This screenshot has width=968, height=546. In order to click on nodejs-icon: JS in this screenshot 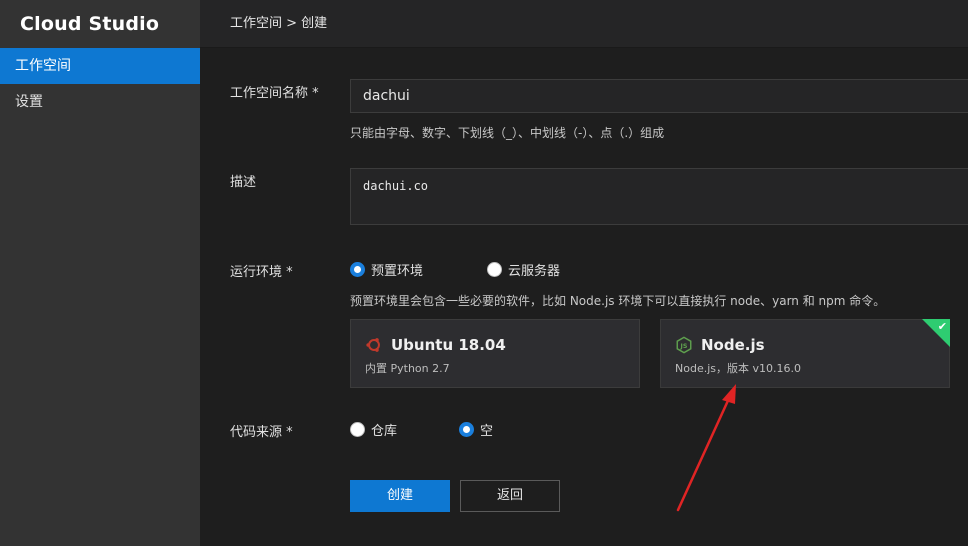, I will do `click(684, 345)`.